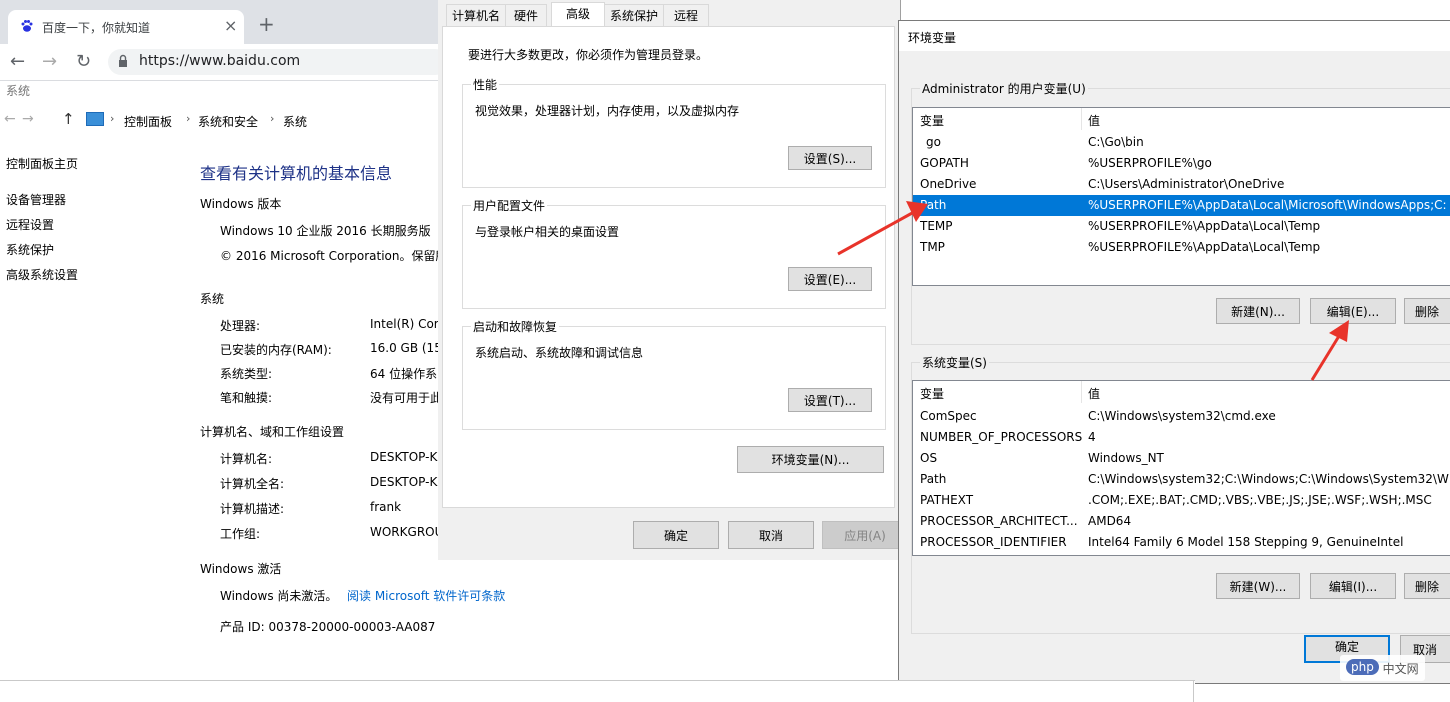  What do you see at coordinates (578, 15) in the screenshot?
I see `tab-advanced: 高级` at bounding box center [578, 15].